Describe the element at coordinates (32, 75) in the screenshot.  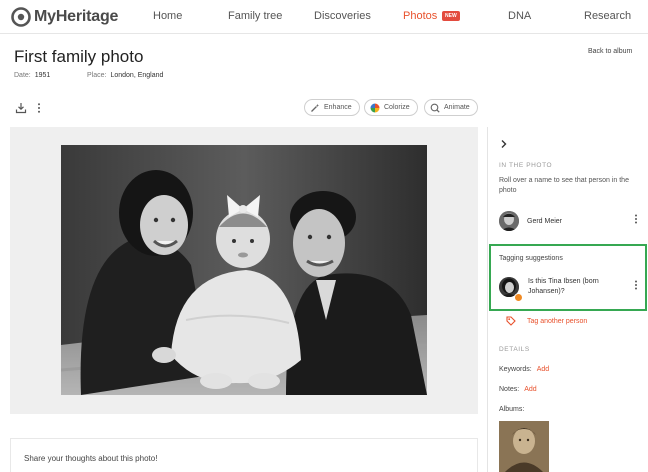
I see `photo-date: Date: 1951` at that location.